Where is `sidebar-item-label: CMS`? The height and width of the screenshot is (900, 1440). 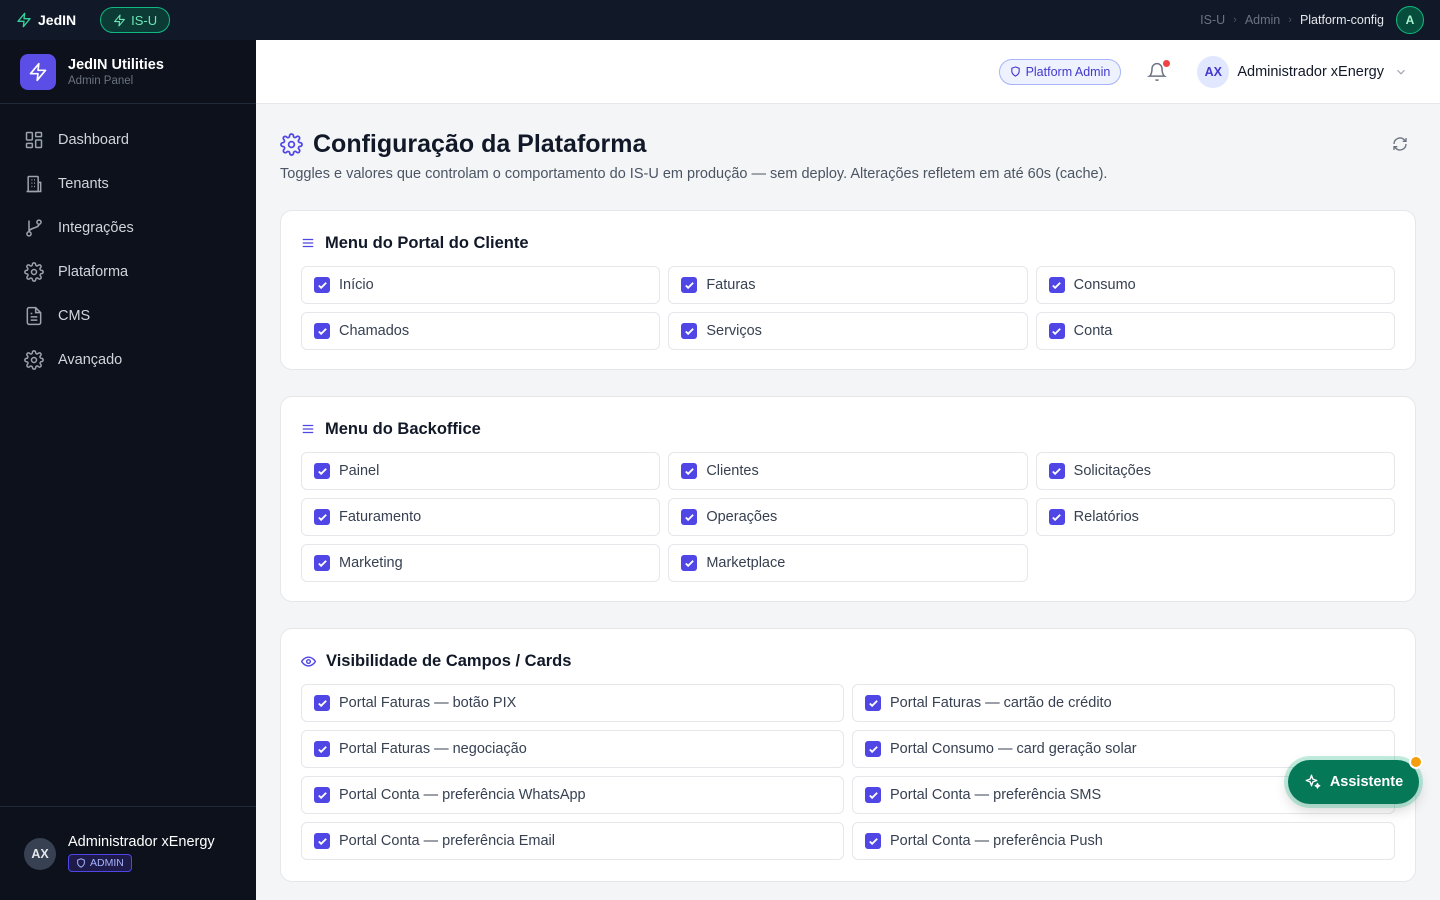 sidebar-item-label: CMS is located at coordinates (74, 316).